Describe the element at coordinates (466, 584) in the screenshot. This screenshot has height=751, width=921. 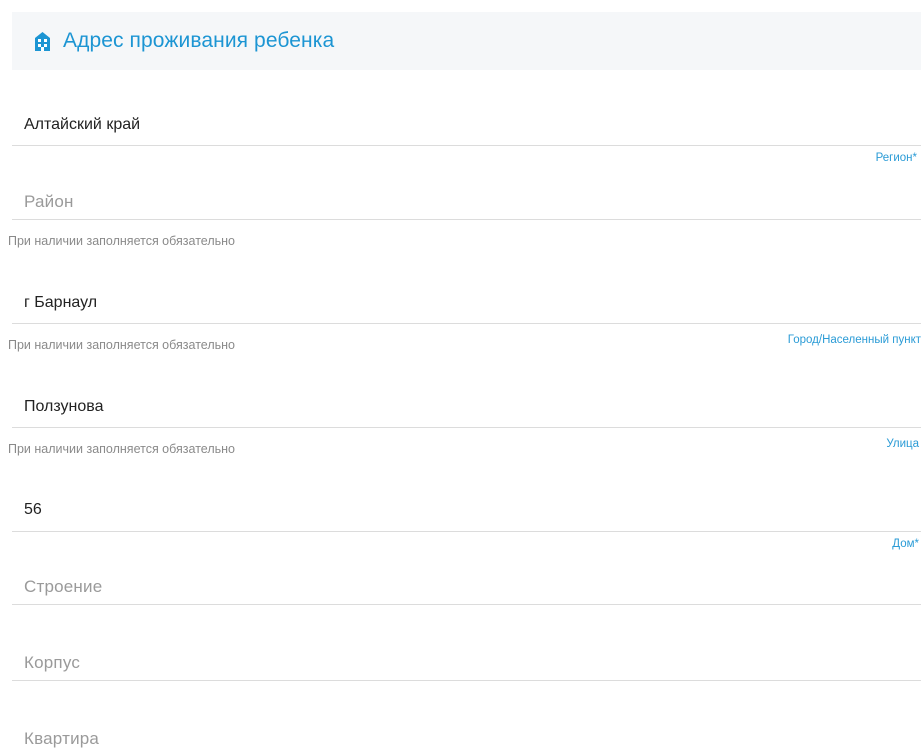
I see `building-field: Строение` at that location.